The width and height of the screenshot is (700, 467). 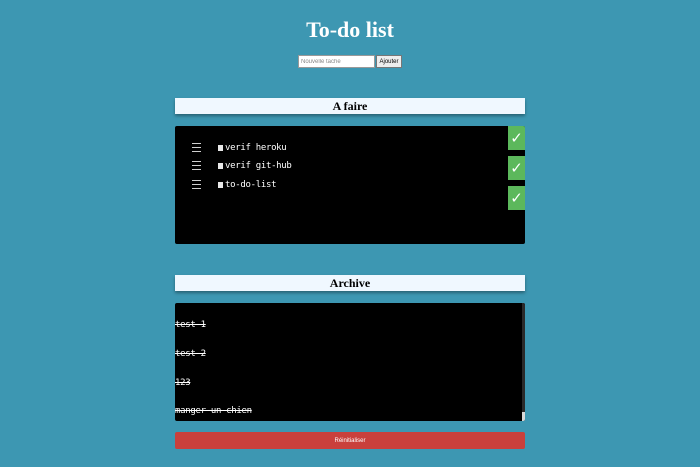 I want to click on archive-scrollbar, so click(x=523, y=362).